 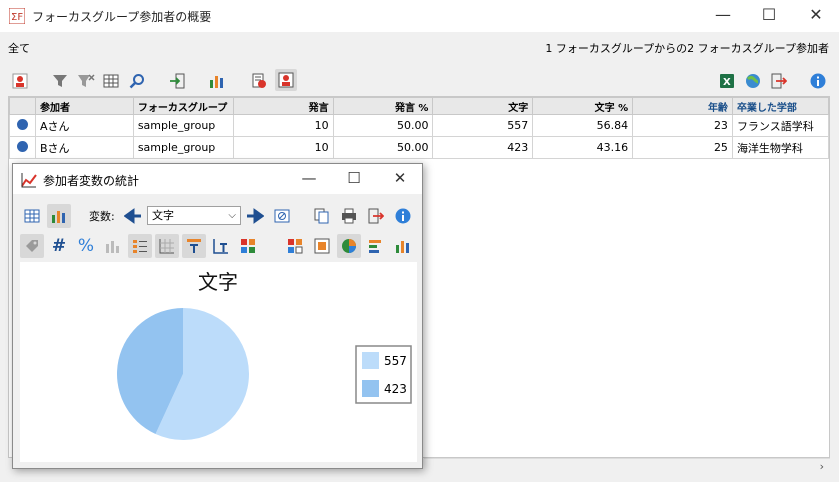 What do you see at coordinates (255, 216) in the screenshot?
I see `next-variable-icon` at bounding box center [255, 216].